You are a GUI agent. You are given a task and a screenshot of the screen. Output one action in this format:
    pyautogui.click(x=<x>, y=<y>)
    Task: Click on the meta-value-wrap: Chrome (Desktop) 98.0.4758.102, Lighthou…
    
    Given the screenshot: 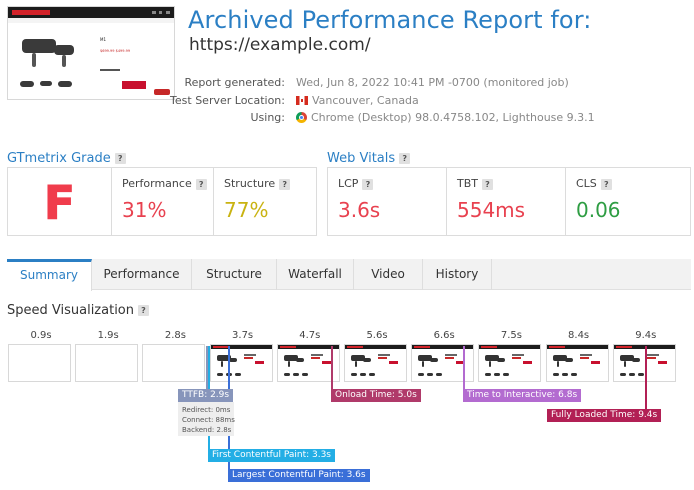 What is the action you would take?
    pyautogui.click(x=445, y=117)
    